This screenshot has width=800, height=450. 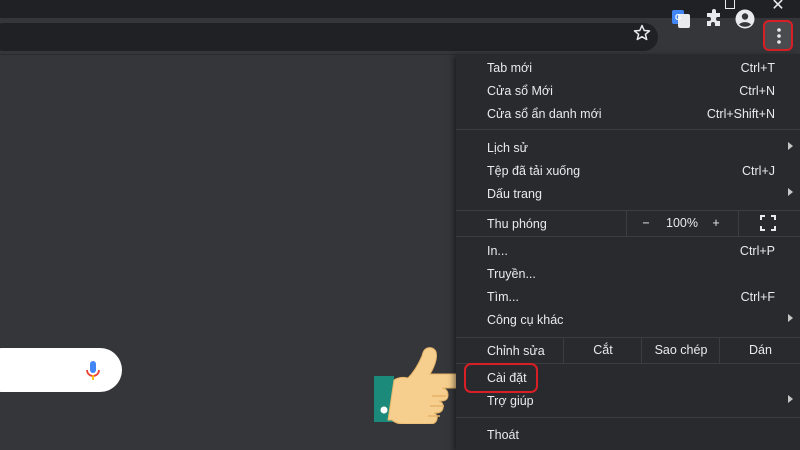 What do you see at coordinates (759, 350) in the screenshot?
I see `paste-button: Dán` at bounding box center [759, 350].